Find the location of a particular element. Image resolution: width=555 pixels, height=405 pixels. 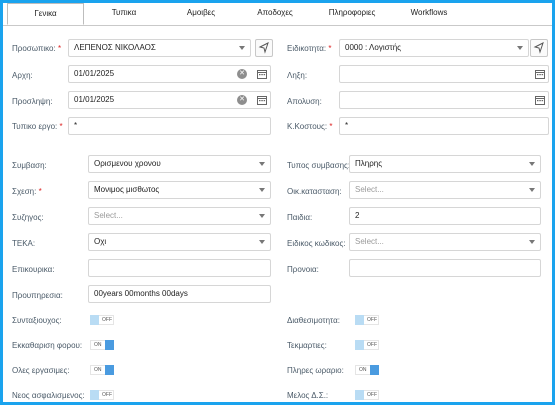

prosopiko-value: ΛΕΠΕΝΟΣ ΝΙΚΟΛΑΟΣ is located at coordinates (115, 47).